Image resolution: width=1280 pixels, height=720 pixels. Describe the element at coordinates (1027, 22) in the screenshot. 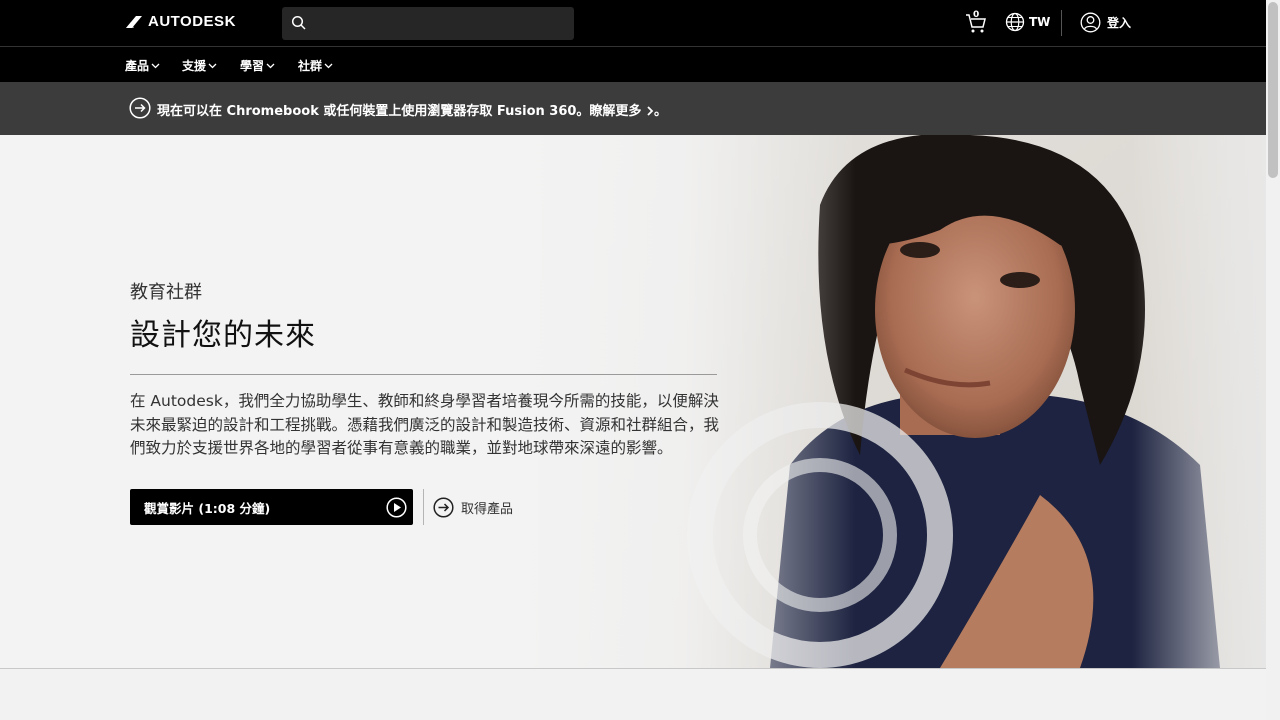

I see `region-selector: TW` at that location.